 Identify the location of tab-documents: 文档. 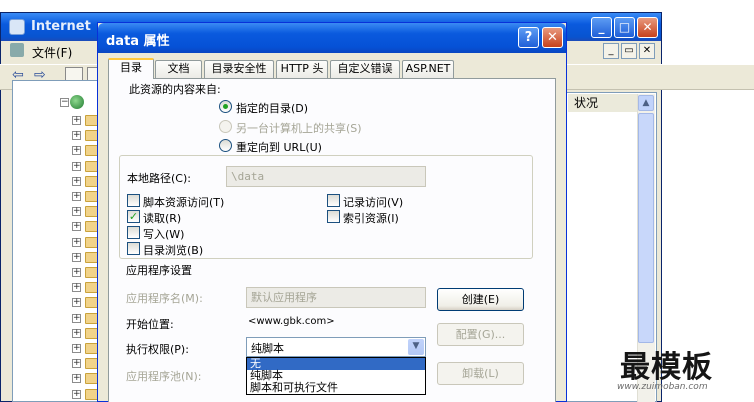
(178, 69).